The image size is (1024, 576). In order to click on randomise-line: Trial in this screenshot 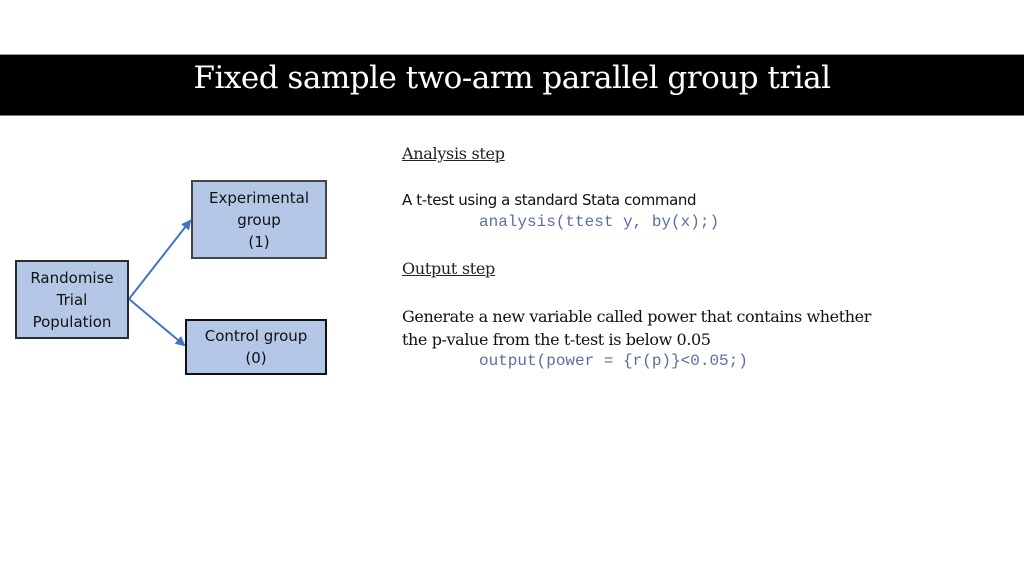, I will do `click(72, 299)`.